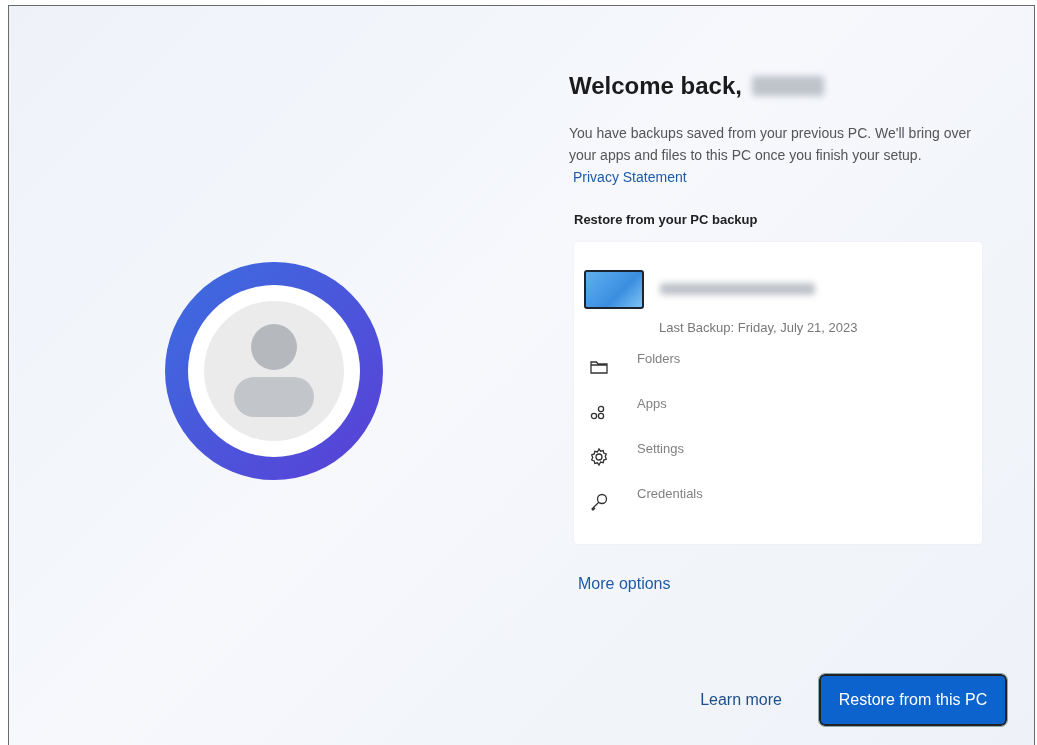  Describe the element at coordinates (614, 289) in the screenshot. I see `monitor-icon` at that location.